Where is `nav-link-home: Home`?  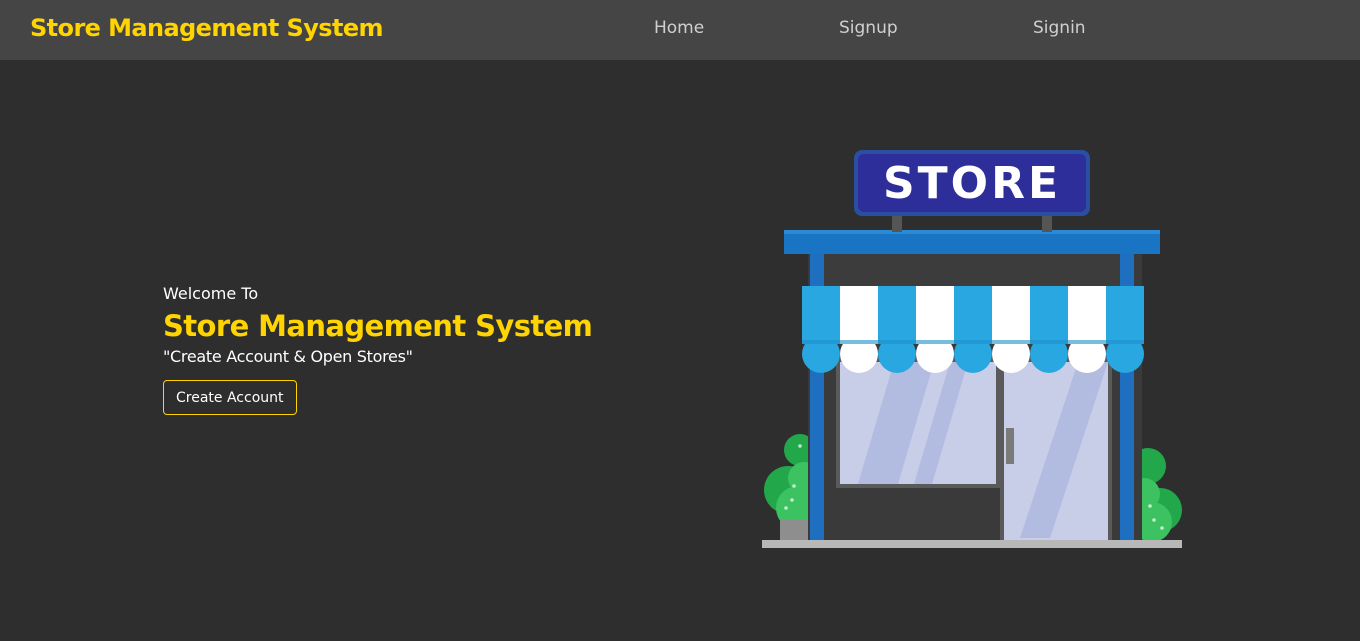 nav-link-home: Home is located at coordinates (679, 28).